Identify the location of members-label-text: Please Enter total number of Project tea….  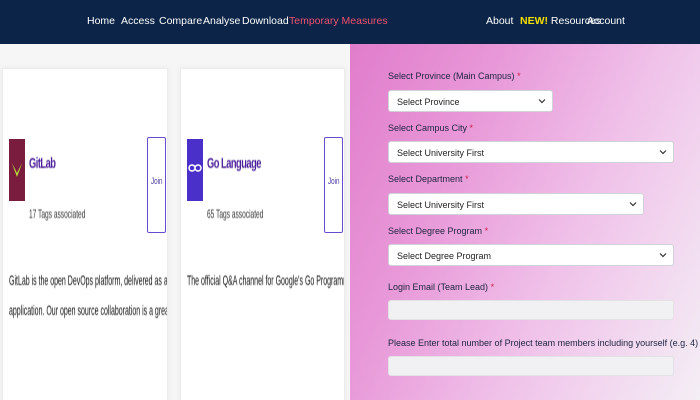
(543, 343).